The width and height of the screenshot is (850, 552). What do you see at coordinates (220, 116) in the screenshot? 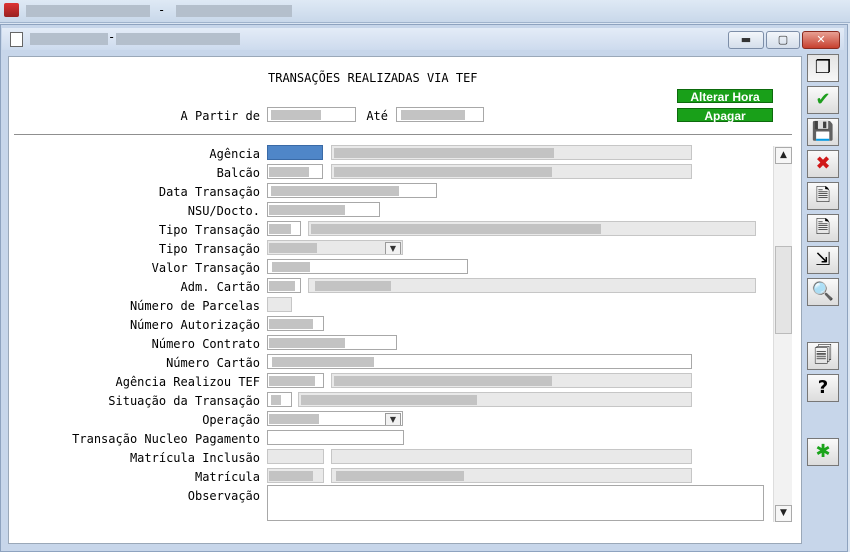
I see `a-partir-label: A Partir de` at bounding box center [220, 116].